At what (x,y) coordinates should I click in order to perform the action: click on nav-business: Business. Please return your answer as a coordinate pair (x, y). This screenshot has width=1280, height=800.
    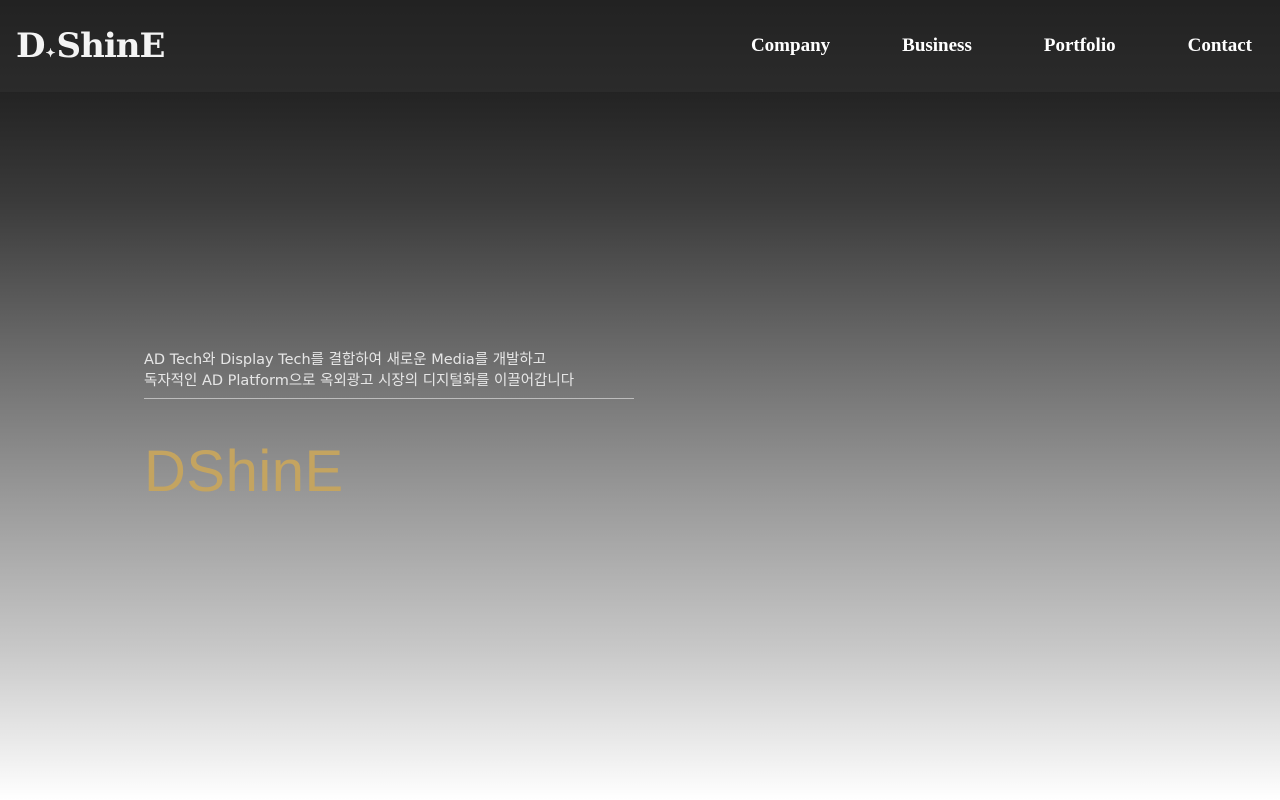
    Looking at the image, I should click on (937, 46).